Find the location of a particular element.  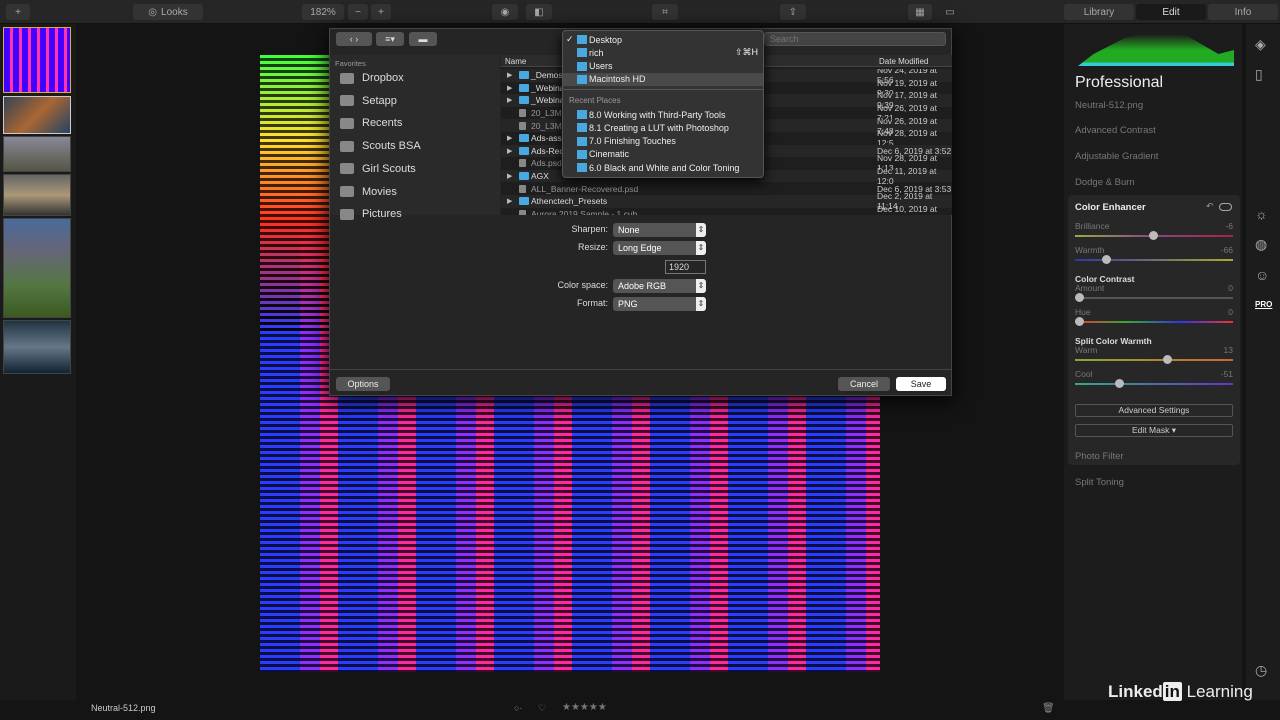

slider-label: Warm is located at coordinates (1086, 350).